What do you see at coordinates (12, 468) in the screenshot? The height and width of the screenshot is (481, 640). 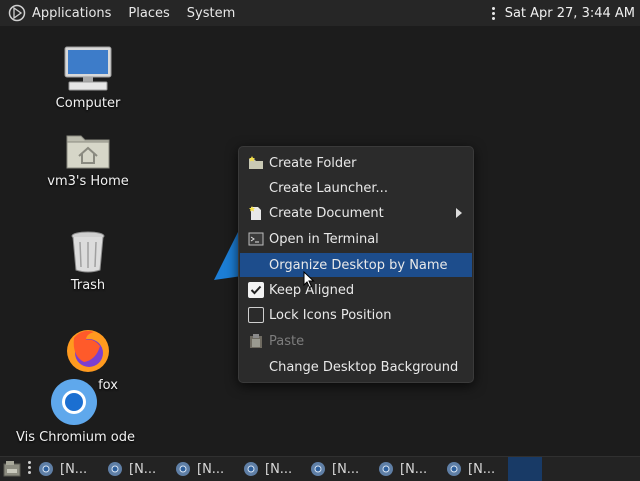 I see `show-desktop-icon` at bounding box center [12, 468].